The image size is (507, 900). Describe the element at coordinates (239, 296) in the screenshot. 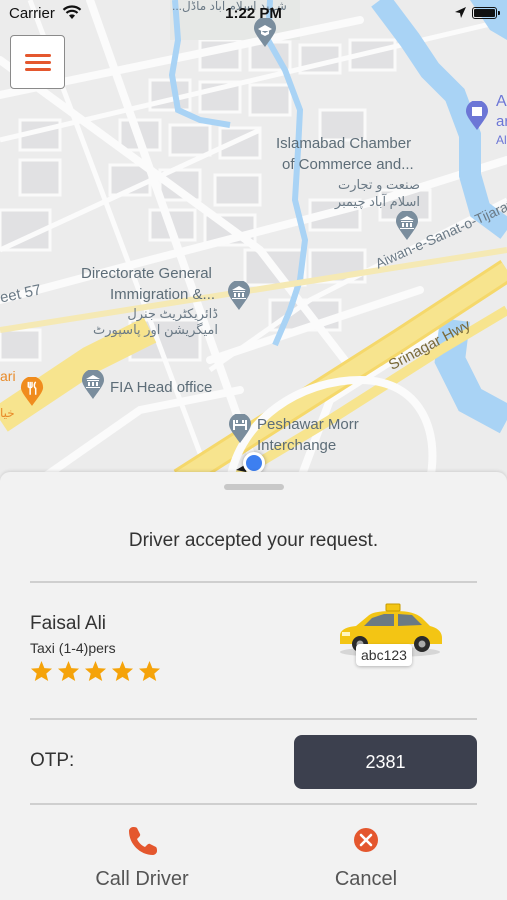

I see `dgi-building-pin-icon` at that location.